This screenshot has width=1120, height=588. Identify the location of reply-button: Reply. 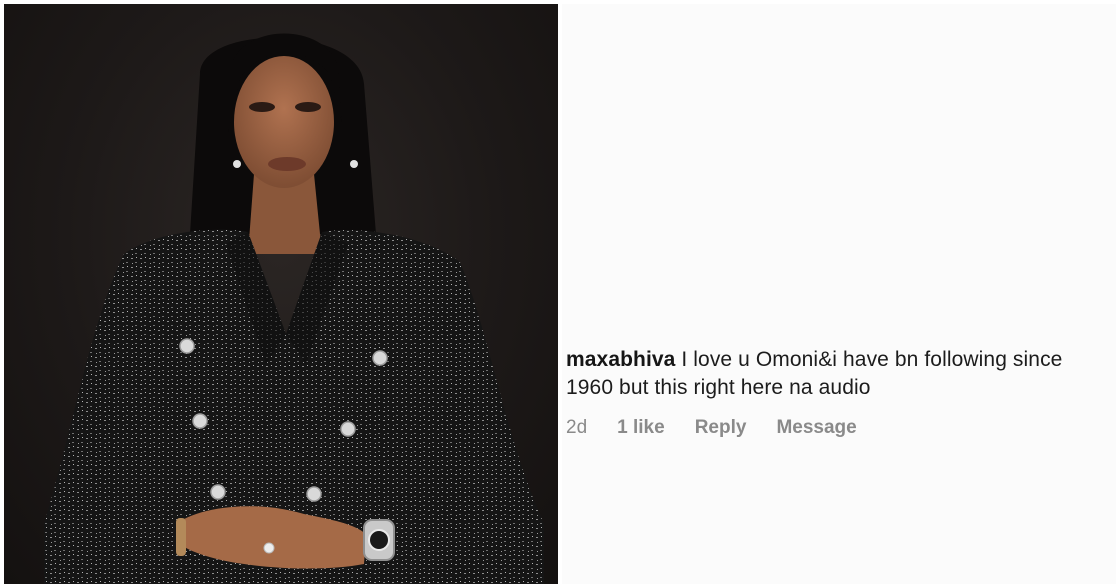
(721, 428).